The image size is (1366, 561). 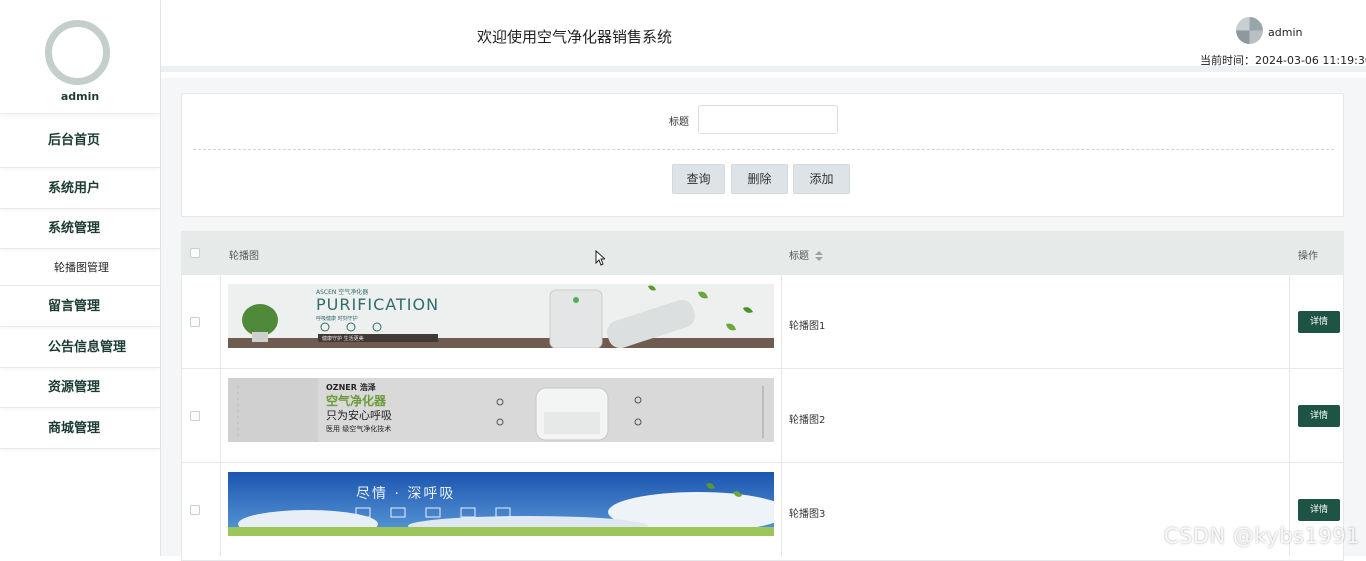 I want to click on delete-button: 删除, so click(x=759, y=179).